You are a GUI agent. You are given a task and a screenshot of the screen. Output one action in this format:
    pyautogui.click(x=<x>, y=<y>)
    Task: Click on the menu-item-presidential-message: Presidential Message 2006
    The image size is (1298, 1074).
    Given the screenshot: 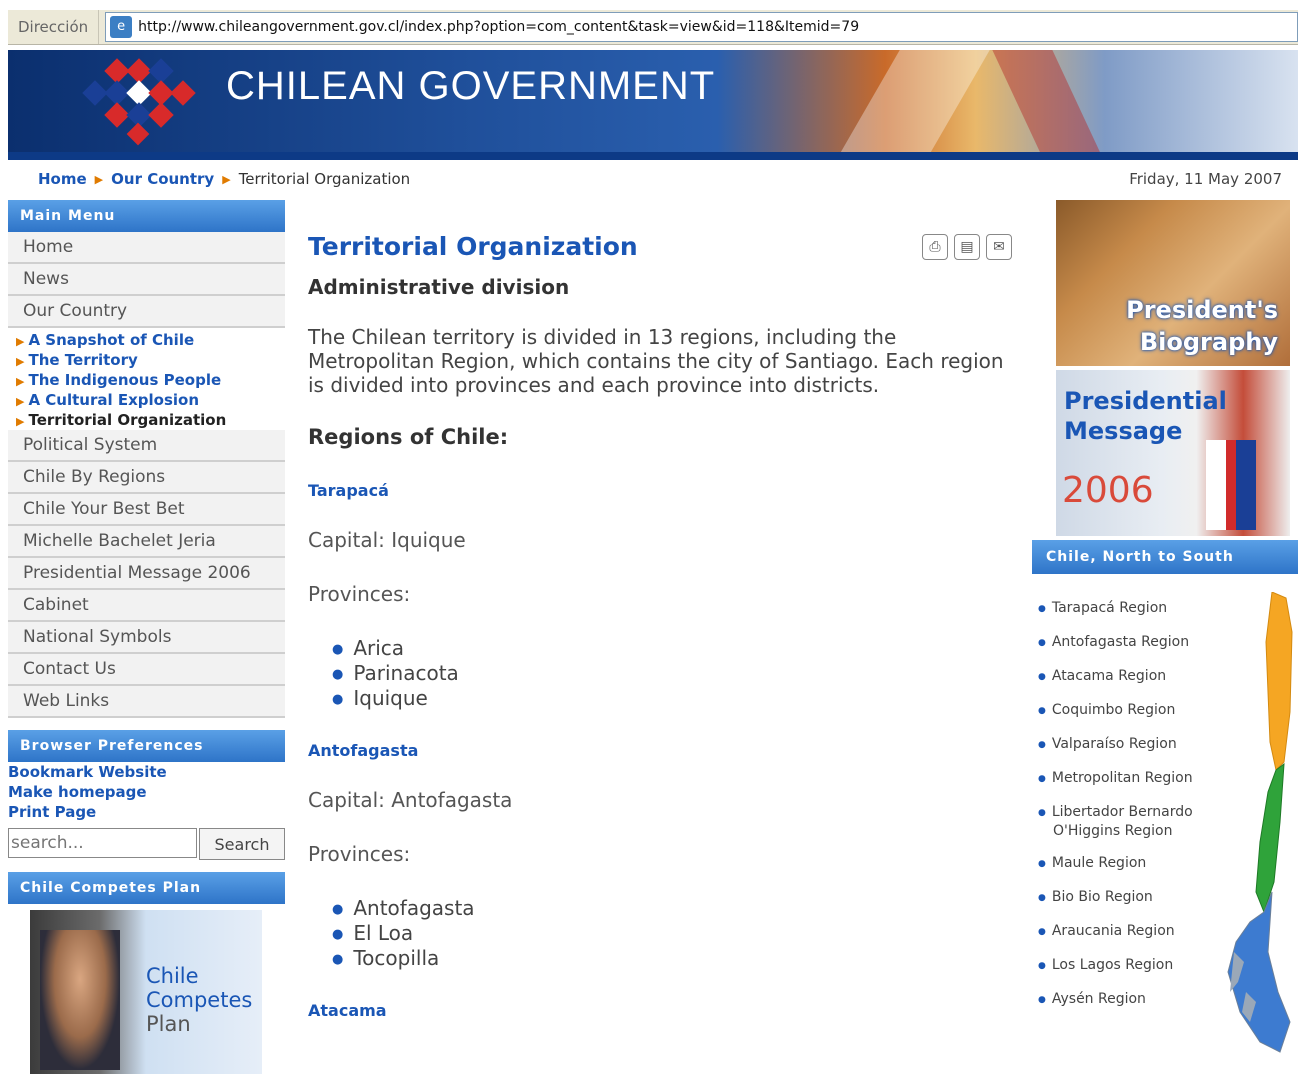 What is the action you would take?
    pyautogui.click(x=146, y=574)
    